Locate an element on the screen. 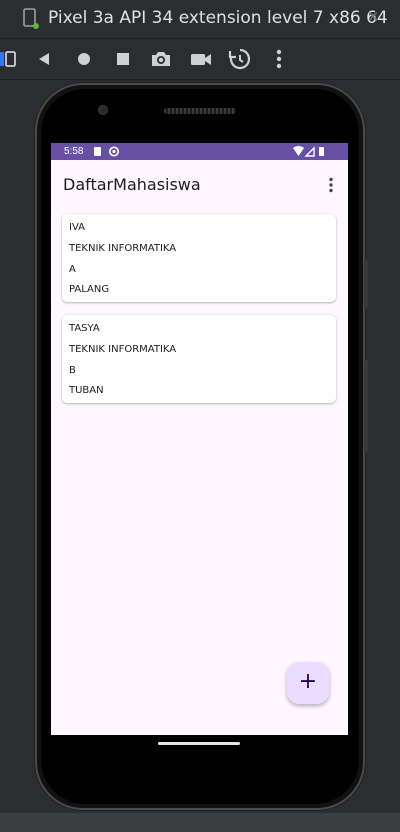 This screenshot has width=400, height=832. student-name: IVA is located at coordinates (77, 227).